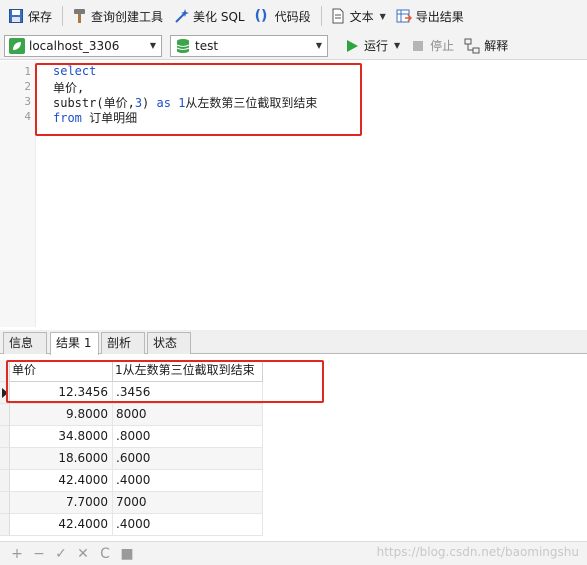 The height and width of the screenshot is (565, 587). Describe the element at coordinates (249, 45) in the screenshot. I see `database-select: test ▼` at that location.